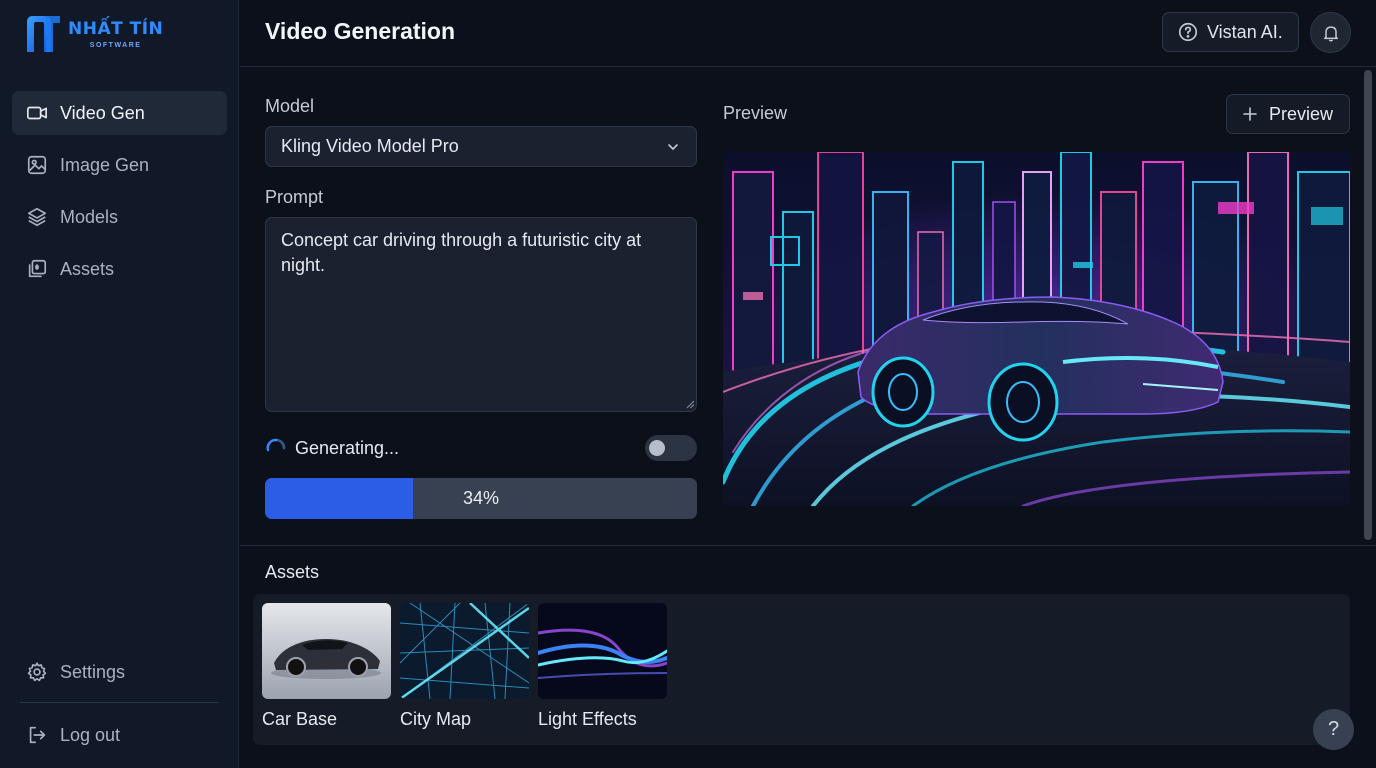 The width and height of the screenshot is (1376, 768). I want to click on sidebar-nav: Video Gen Image Gen Models Assets, so click(119, 195).